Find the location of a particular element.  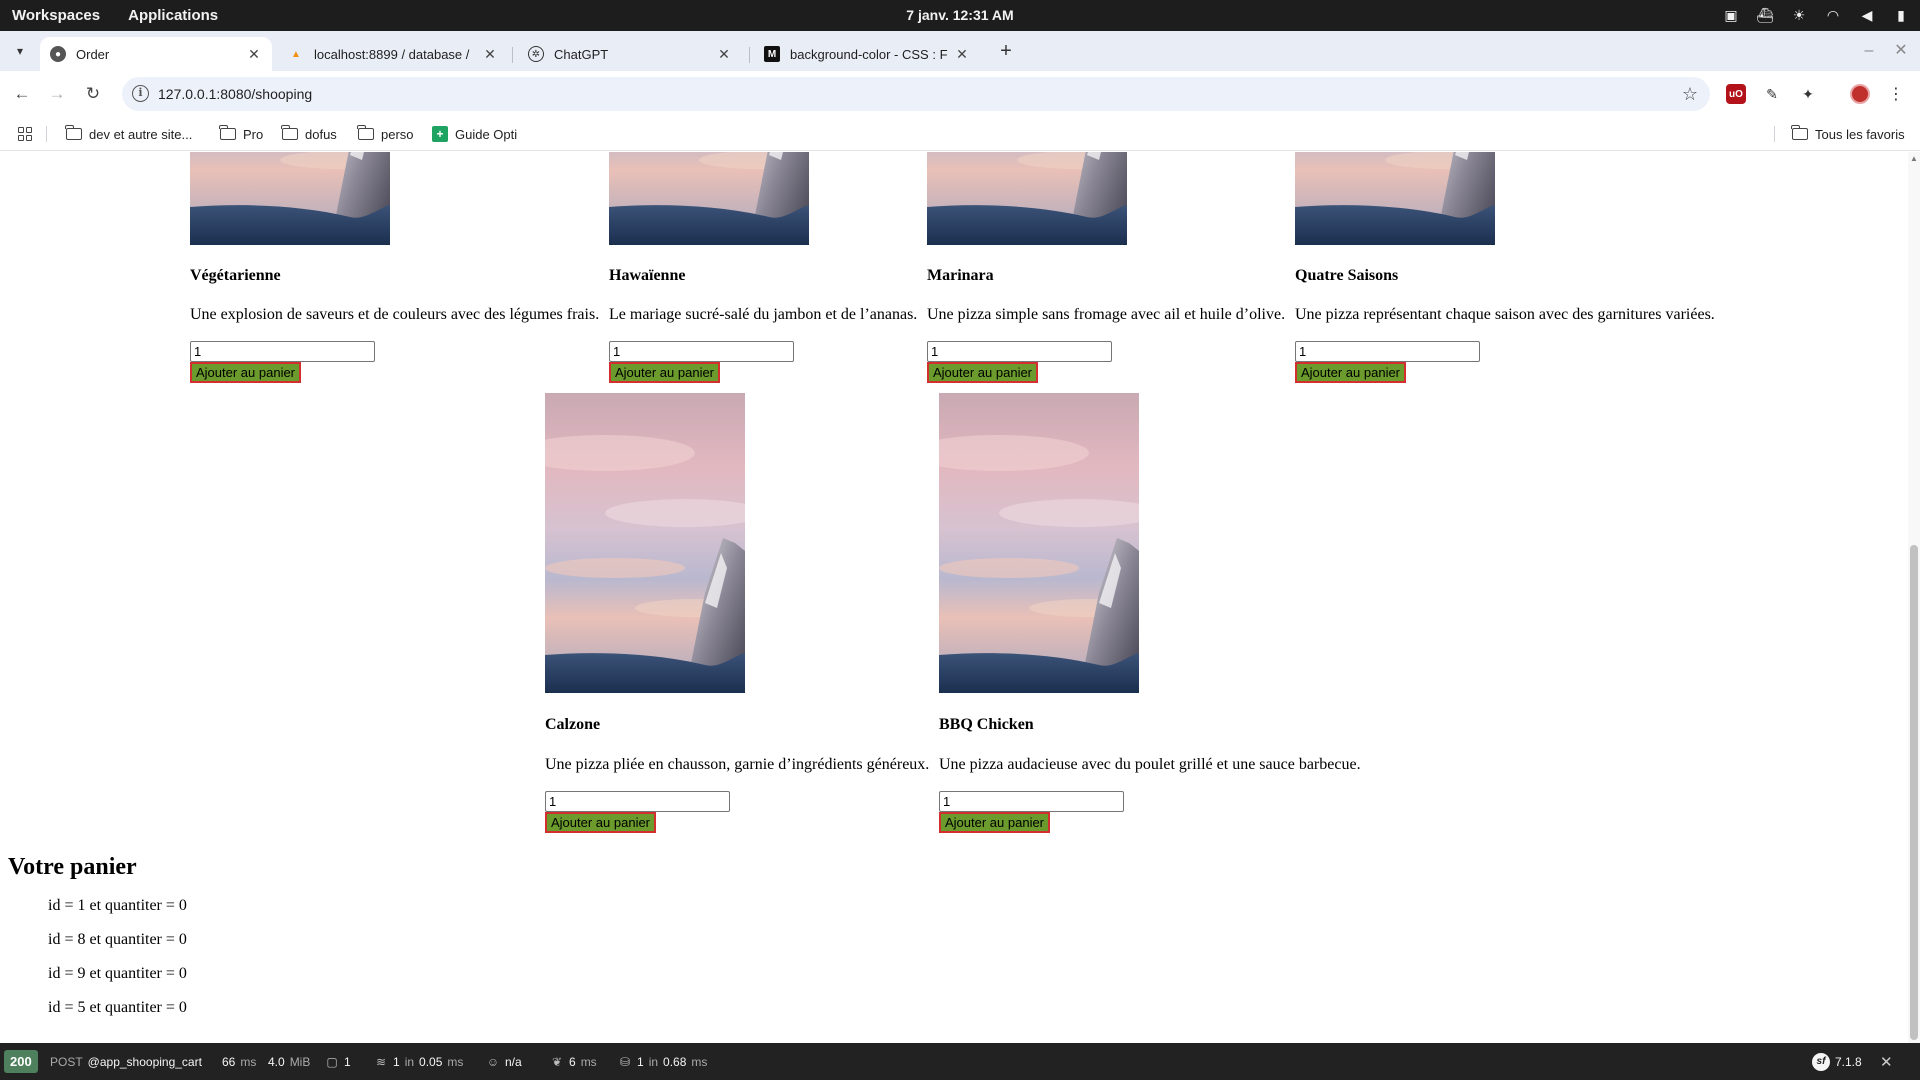

user-value: n/a is located at coordinates (513, 1061).